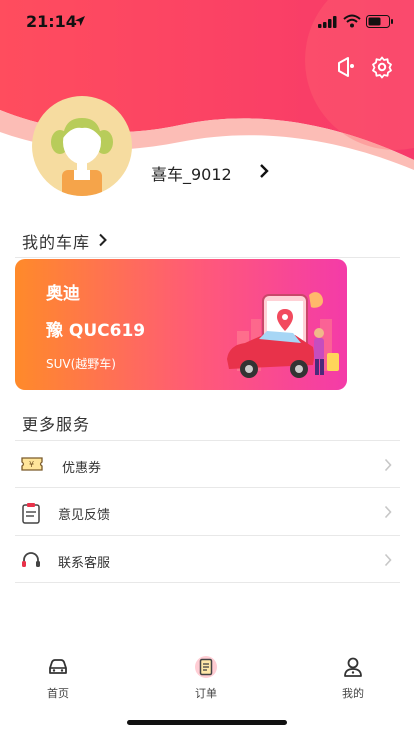  What do you see at coordinates (58, 666) in the screenshot?
I see `car-icon` at bounding box center [58, 666].